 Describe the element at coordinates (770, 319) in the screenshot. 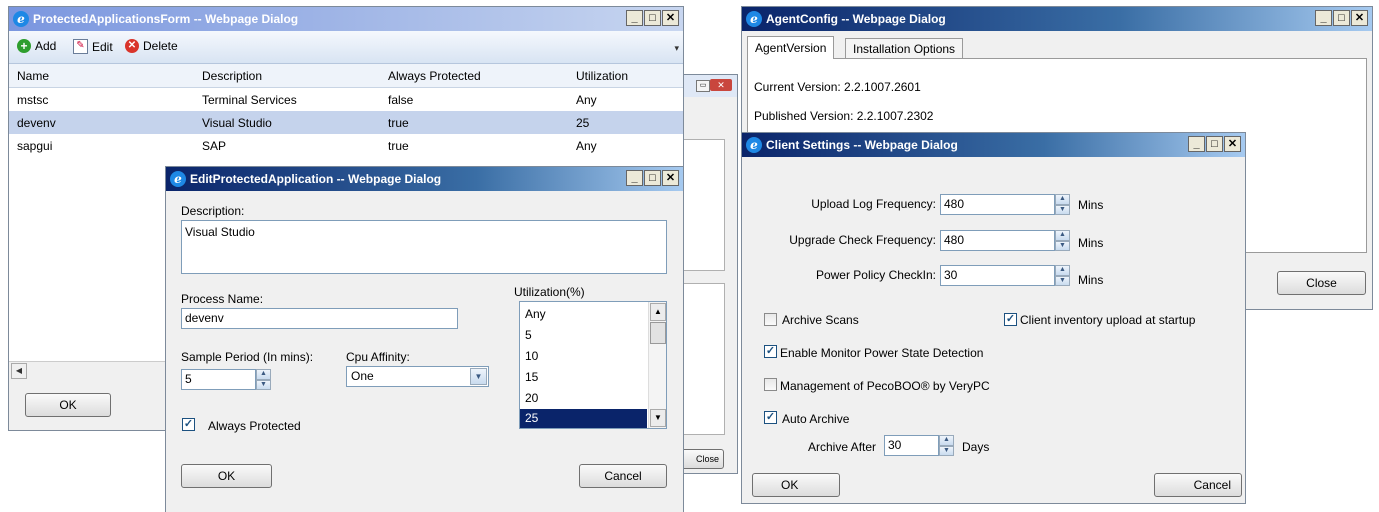

I see `archive-scans-checkbox` at that location.